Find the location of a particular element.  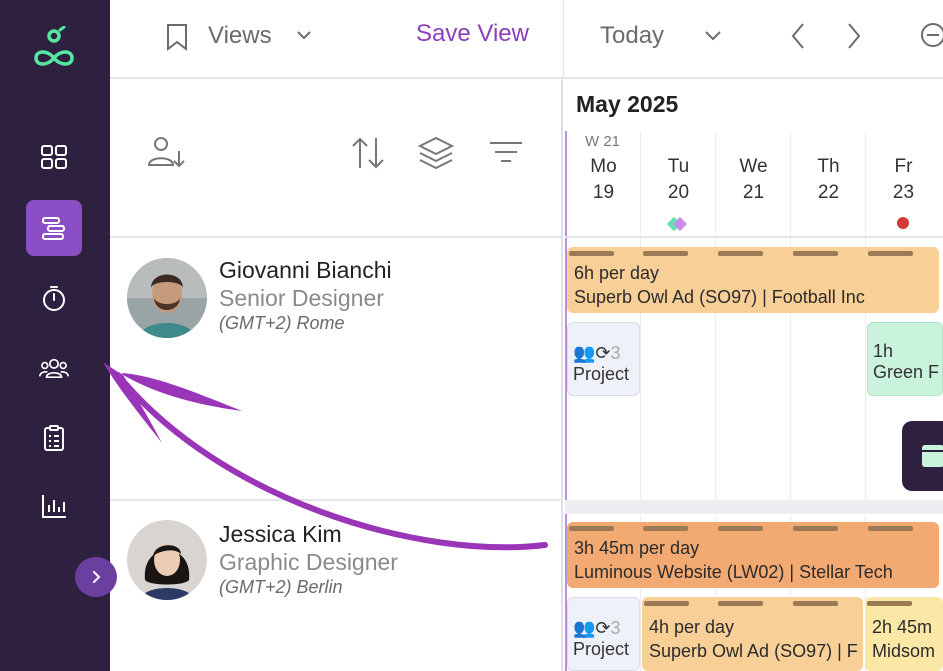

bar-chart-icon is located at coordinates (54, 506).